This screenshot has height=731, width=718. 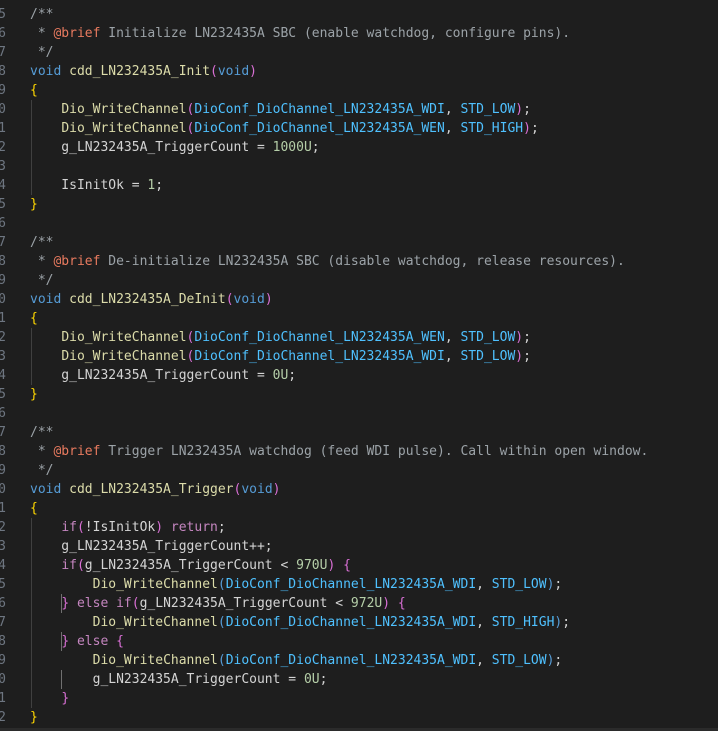 What do you see at coordinates (359, 489) in the screenshot?
I see `code-line: 0 void cdd_LN232435A_Trigger(void)` at bounding box center [359, 489].